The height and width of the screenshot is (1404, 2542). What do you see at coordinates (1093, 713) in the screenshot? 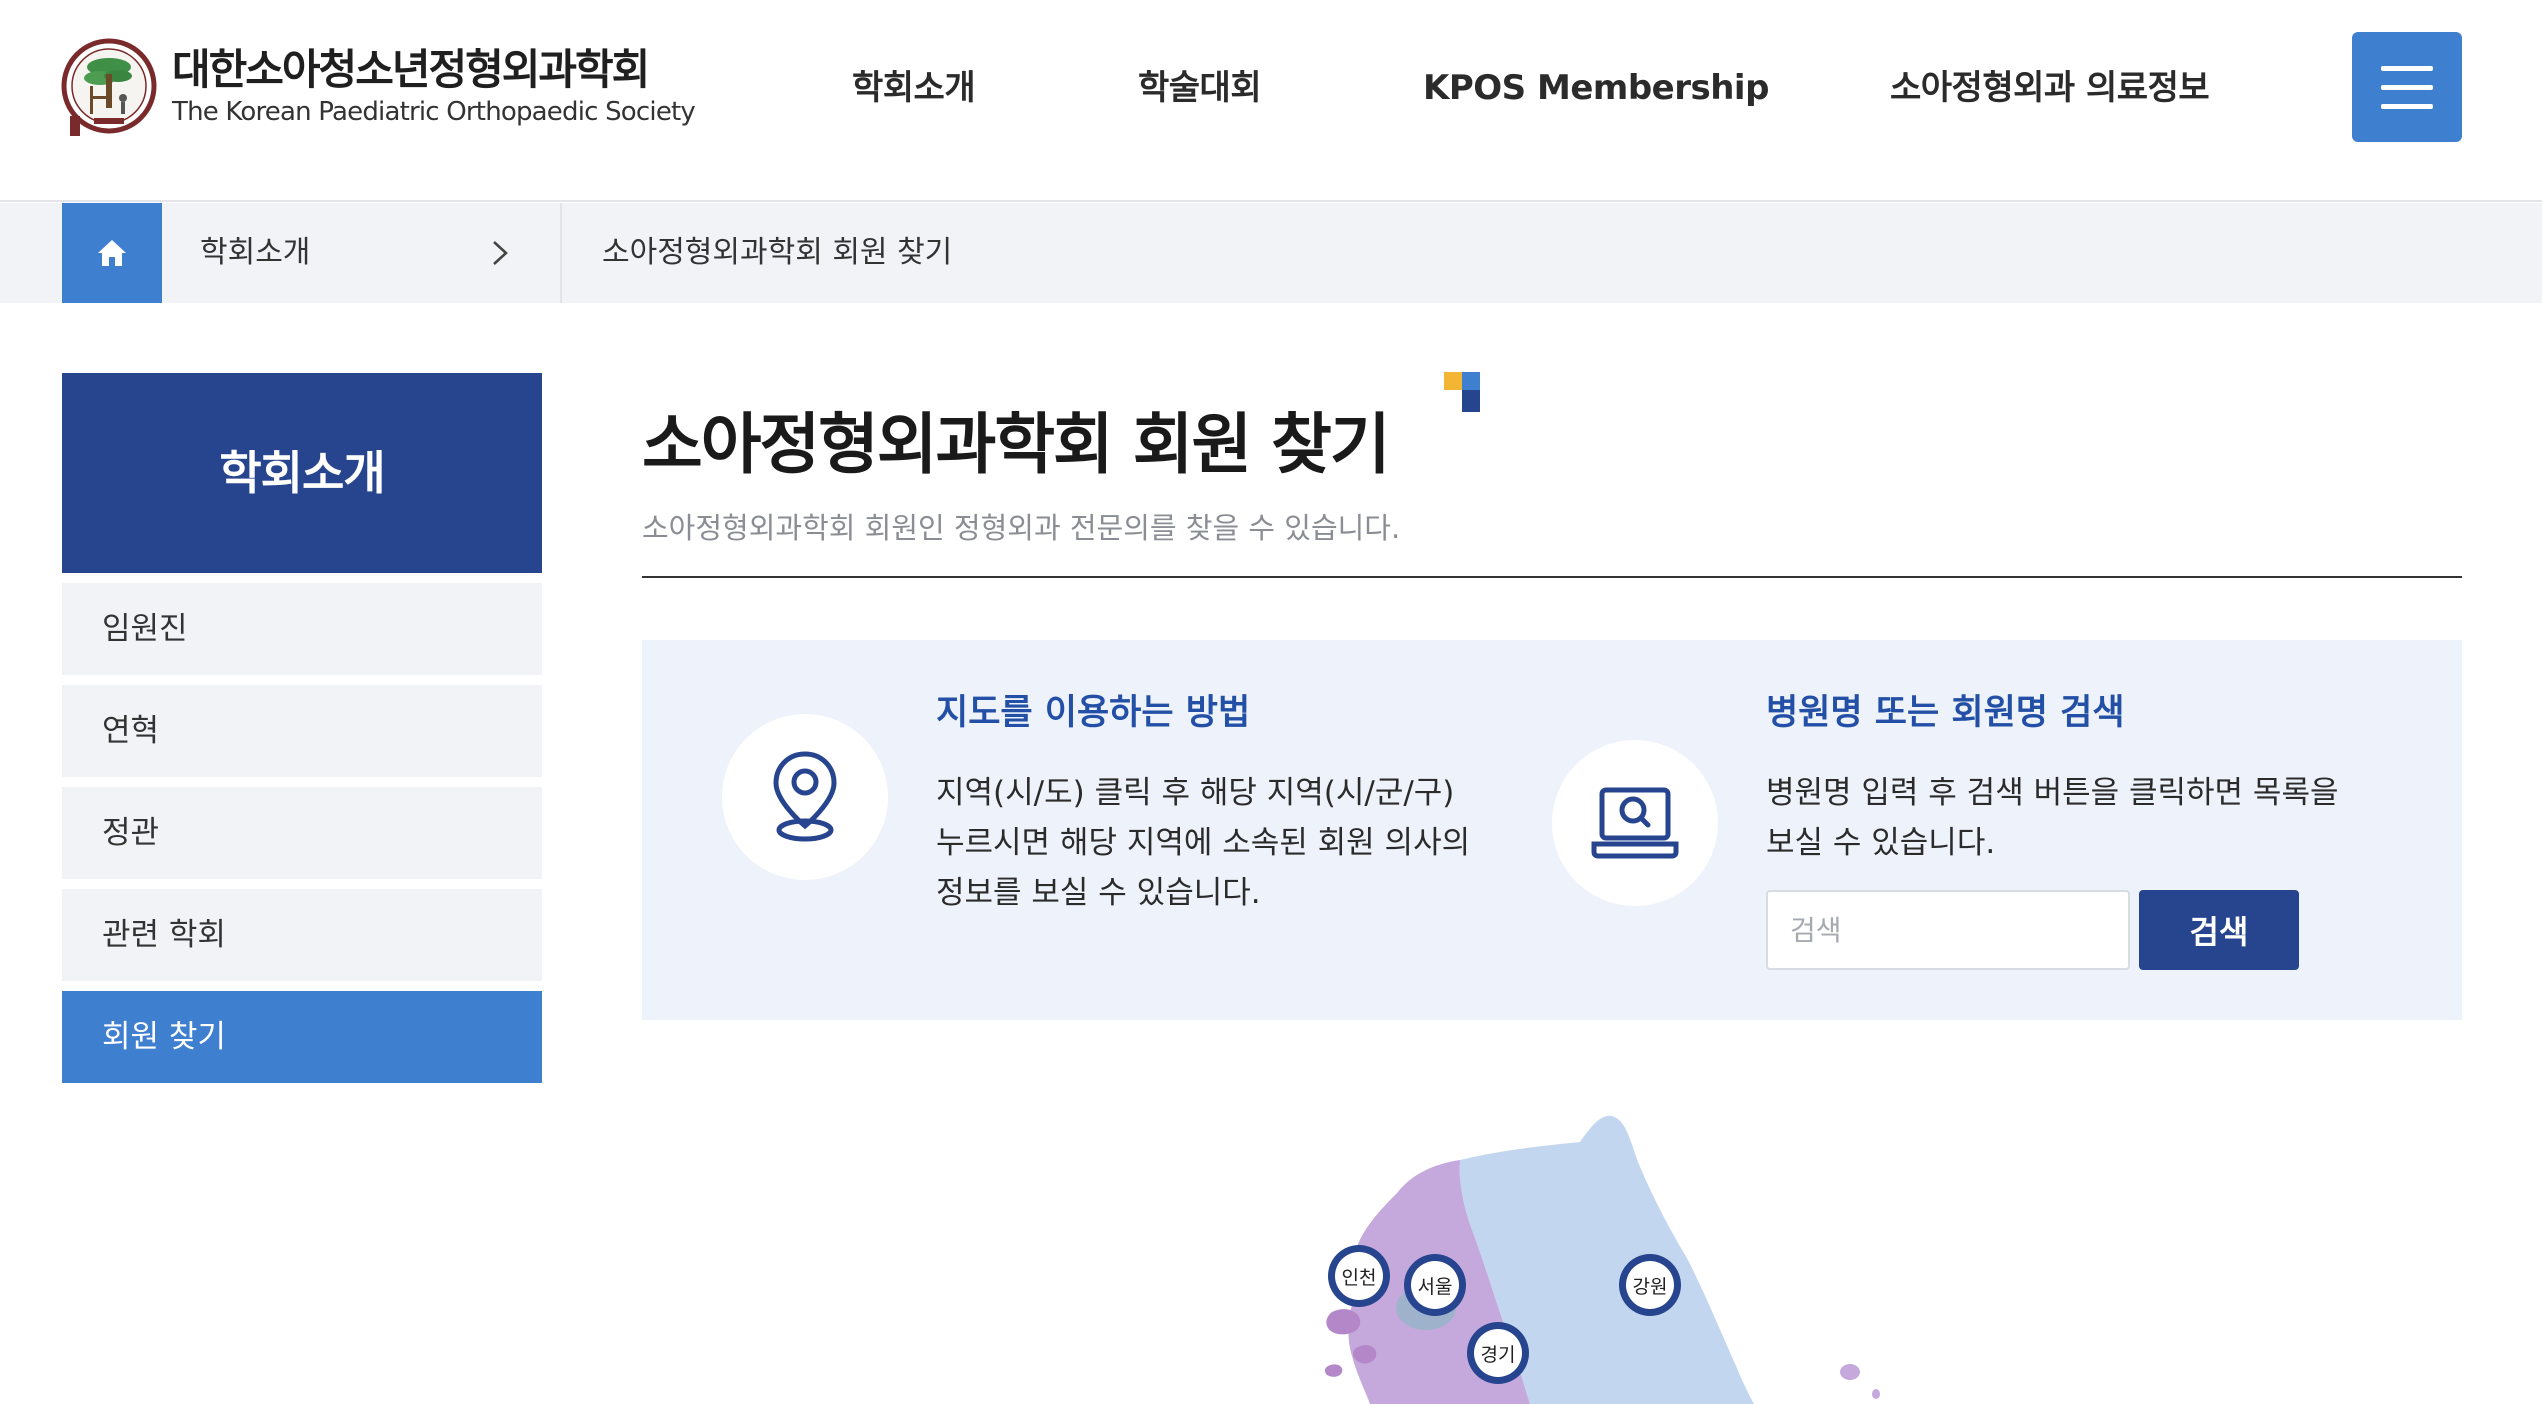
I see `map-guide-title: 지도를 이용하는 방법` at bounding box center [1093, 713].